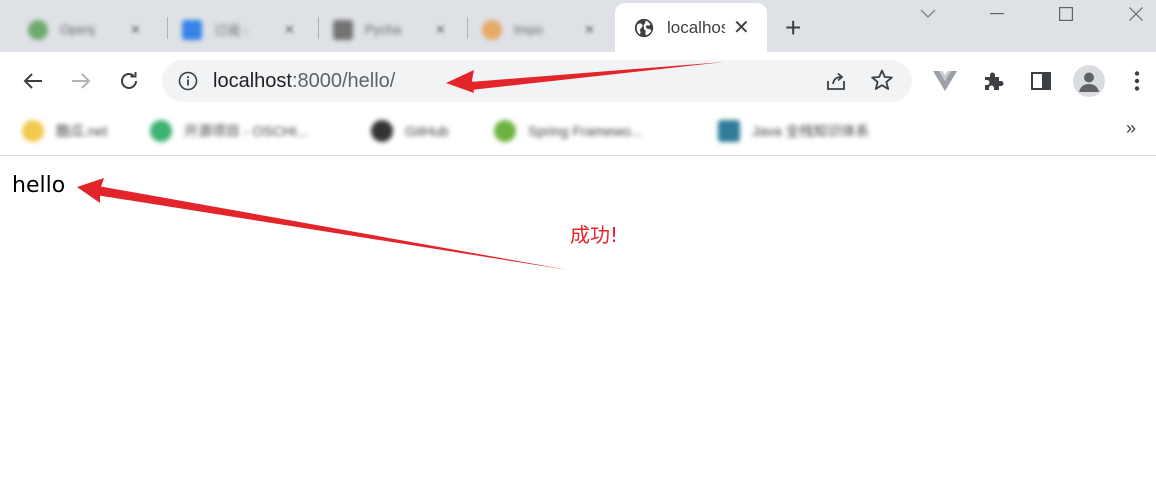 The width and height of the screenshot is (1156, 483). I want to click on side-panel-button, so click(1041, 81).